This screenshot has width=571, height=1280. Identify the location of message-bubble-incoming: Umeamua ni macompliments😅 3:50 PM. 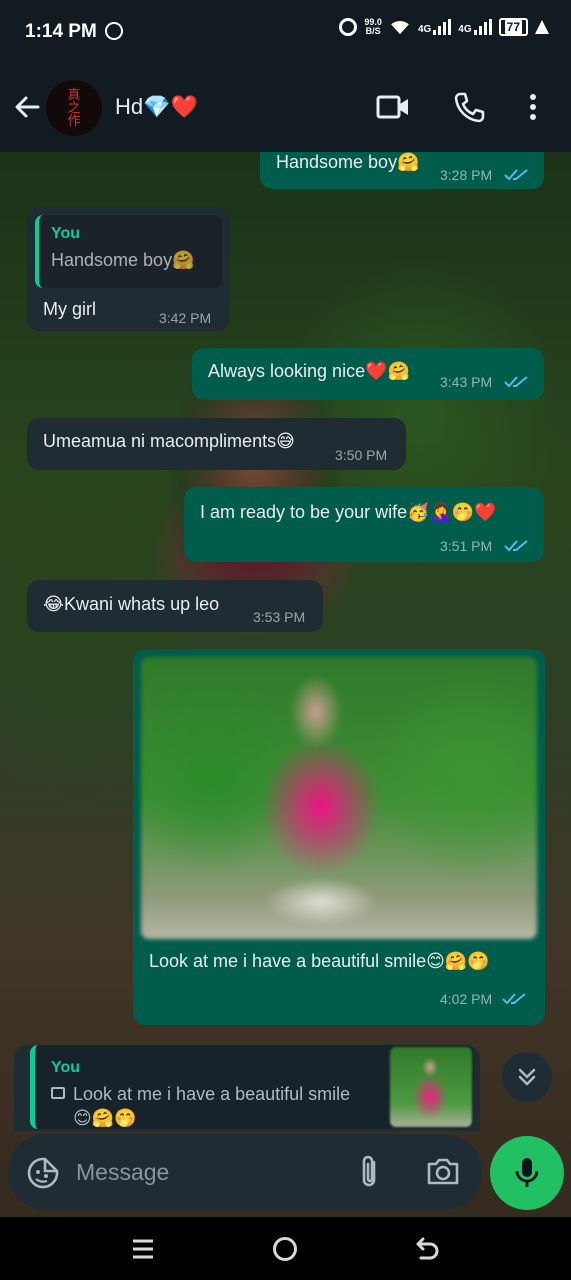
(216, 444).